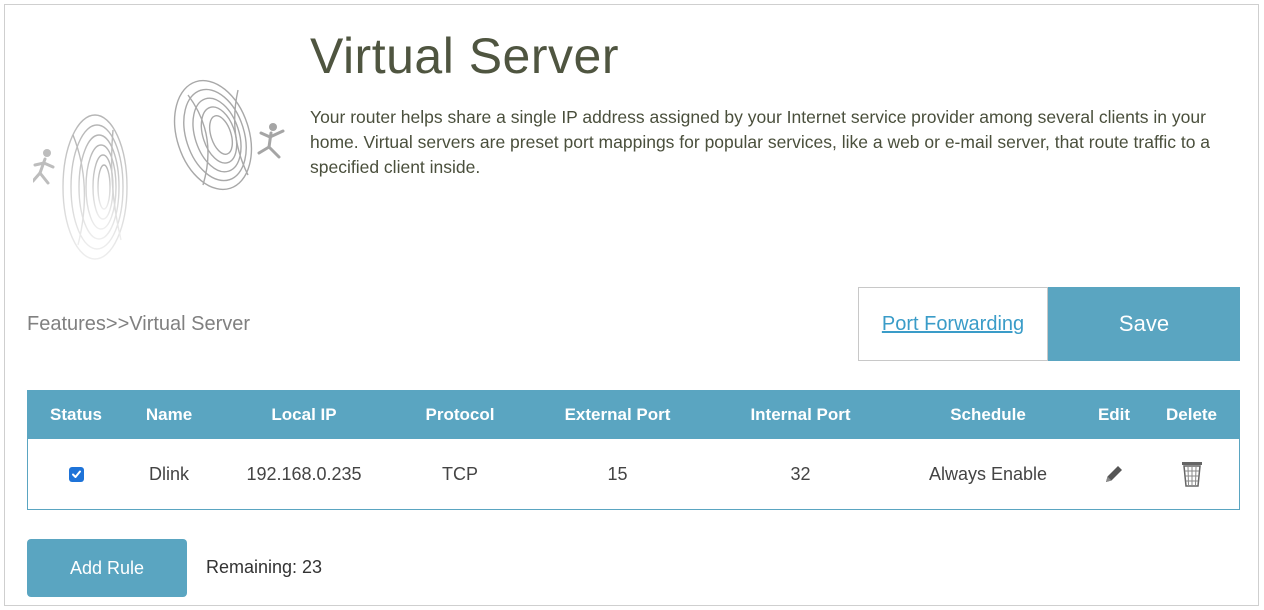 The image size is (1264, 610). What do you see at coordinates (76, 414) in the screenshot?
I see `col-status: Status` at bounding box center [76, 414].